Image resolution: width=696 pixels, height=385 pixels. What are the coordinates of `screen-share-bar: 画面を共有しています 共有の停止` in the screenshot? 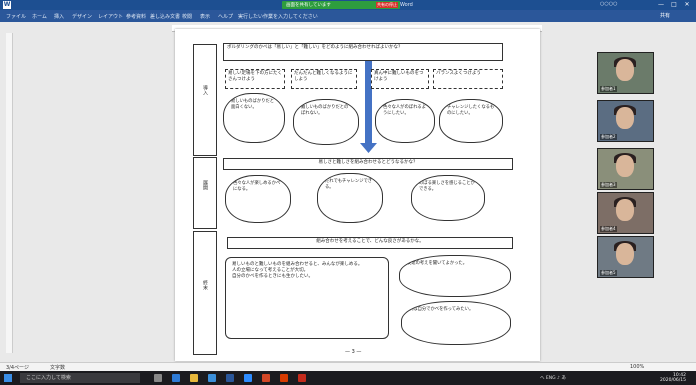 It's located at (341, 5).